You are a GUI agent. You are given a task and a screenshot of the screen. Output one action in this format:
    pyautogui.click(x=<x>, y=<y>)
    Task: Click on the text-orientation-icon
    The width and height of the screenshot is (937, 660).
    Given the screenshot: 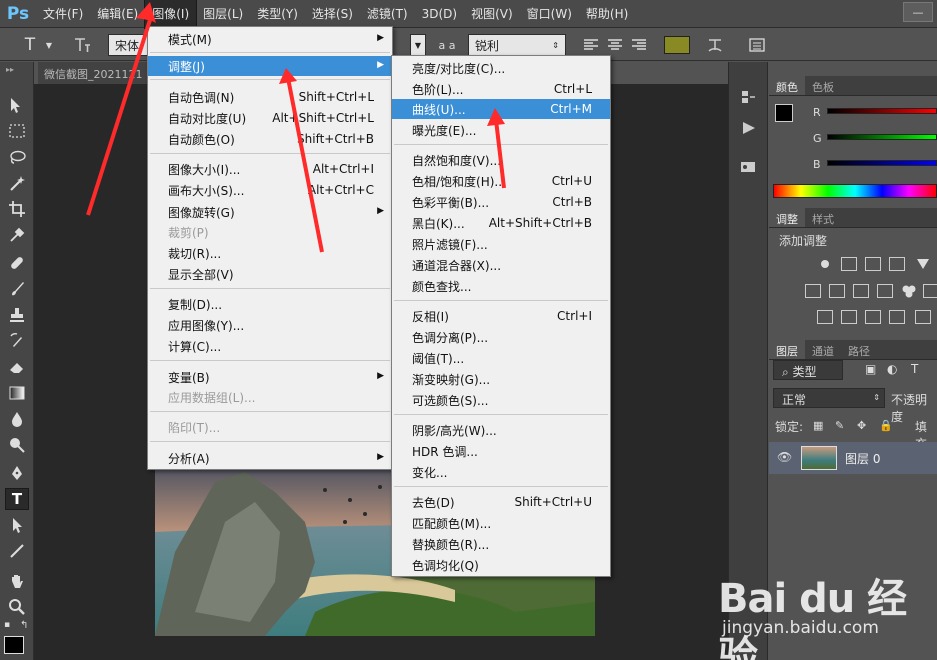 What is the action you would take?
    pyautogui.click(x=82, y=45)
    